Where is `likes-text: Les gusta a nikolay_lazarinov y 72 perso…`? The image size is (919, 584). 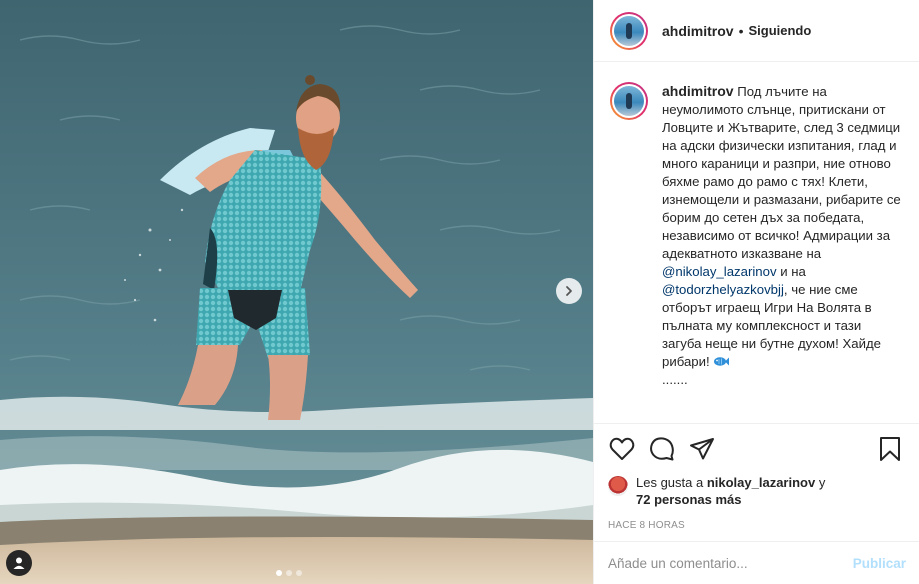
likes-text: Les gusta a nikolay_lazarinov y 72 perso… is located at coordinates (730, 491).